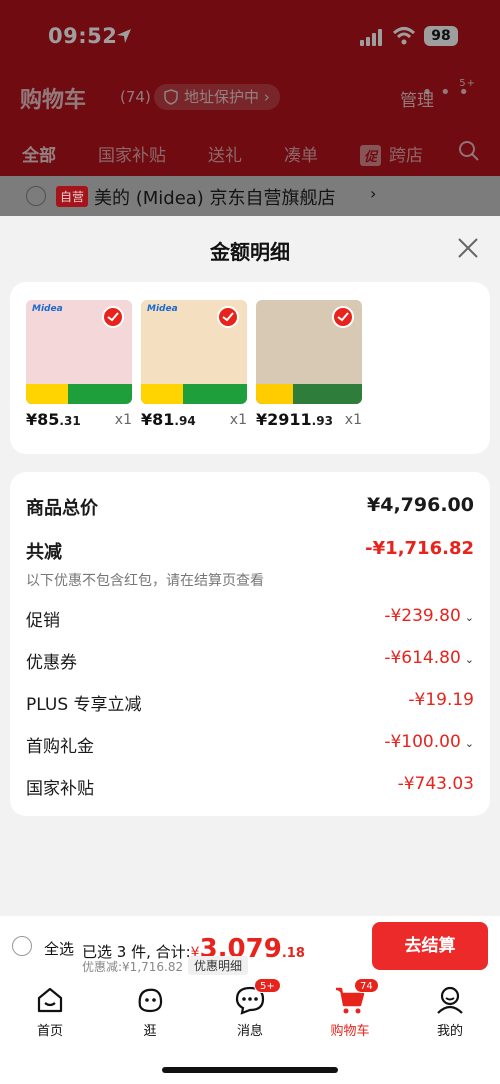 The width and height of the screenshot is (500, 1084). I want to click on tab-label: 逛, so click(150, 1031).